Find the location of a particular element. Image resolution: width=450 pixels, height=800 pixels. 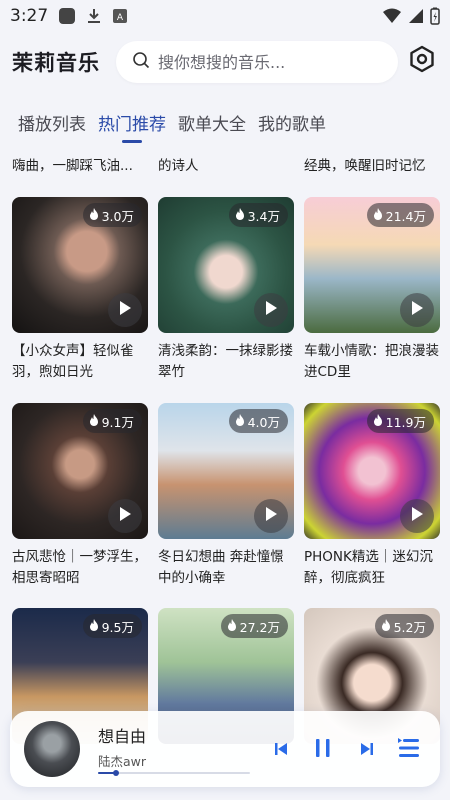

play-count-badge: 27.2万 is located at coordinates (254, 626).